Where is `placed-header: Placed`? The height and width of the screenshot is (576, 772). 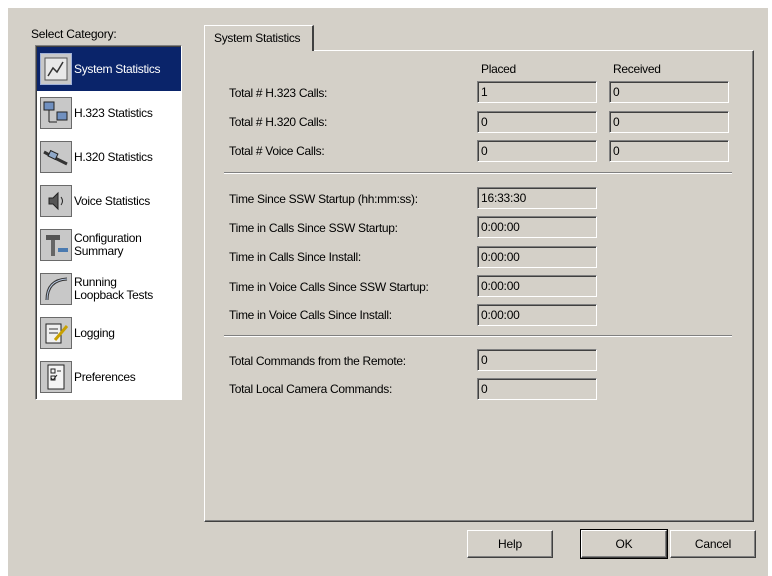
placed-header: Placed is located at coordinates (498, 69).